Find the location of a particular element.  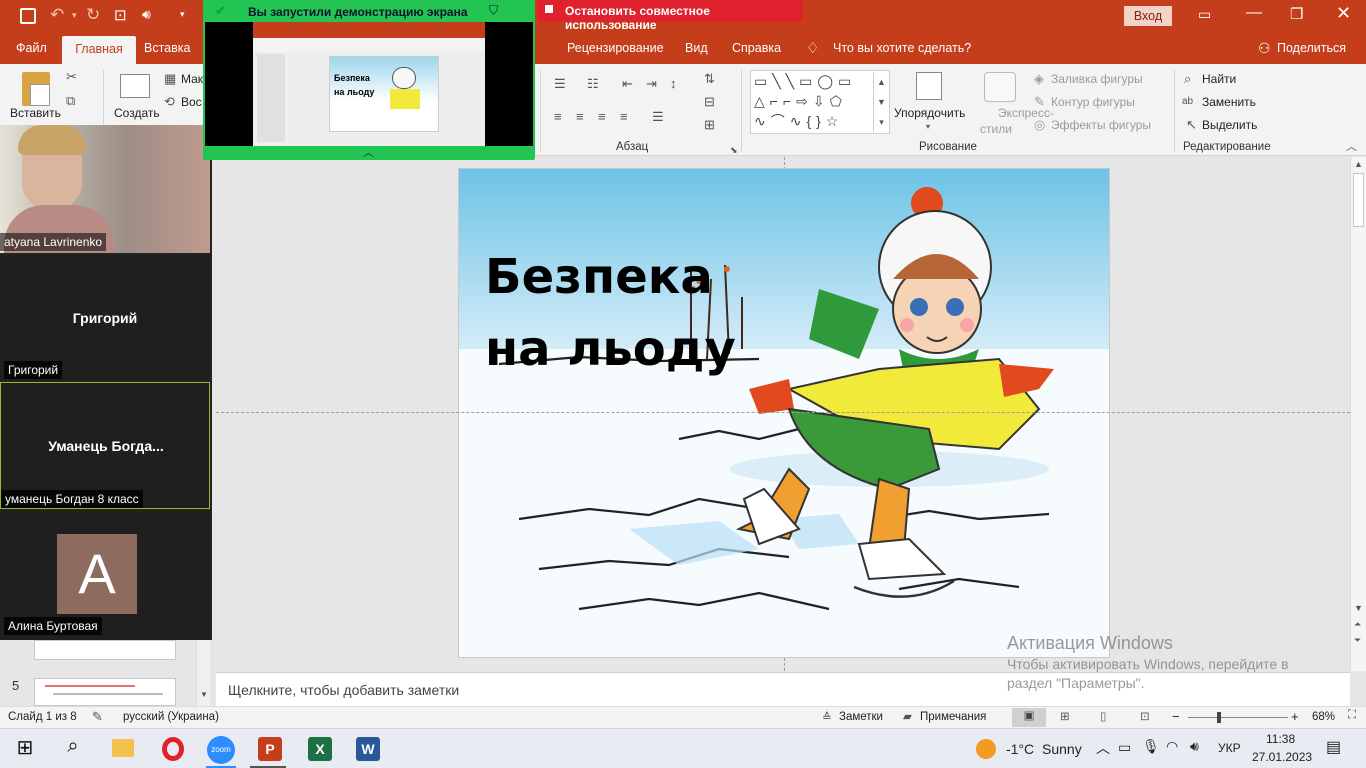

prev-slide-icon: ⏶ is located at coordinates (1357, 624).